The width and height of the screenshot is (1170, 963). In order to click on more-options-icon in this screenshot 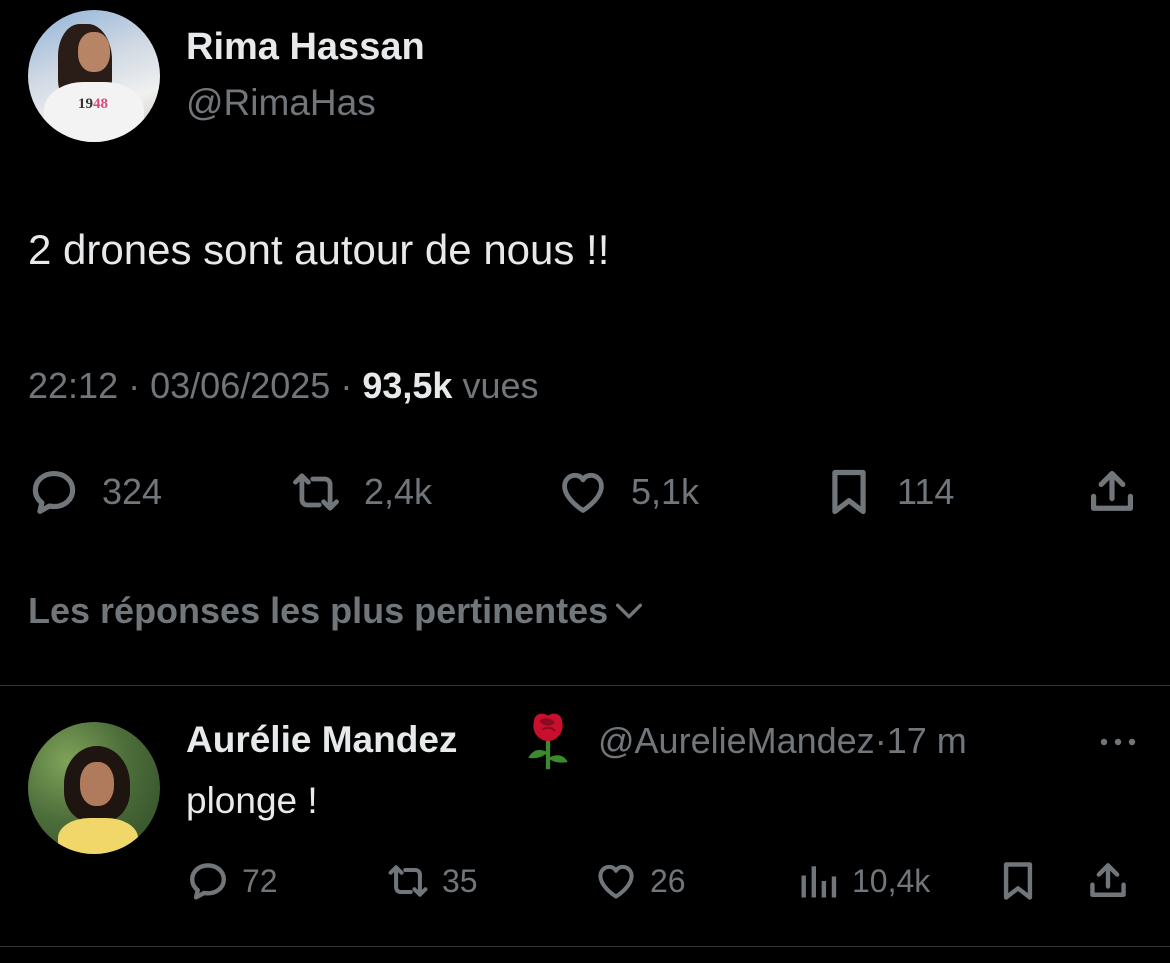, I will do `click(1118, 742)`.